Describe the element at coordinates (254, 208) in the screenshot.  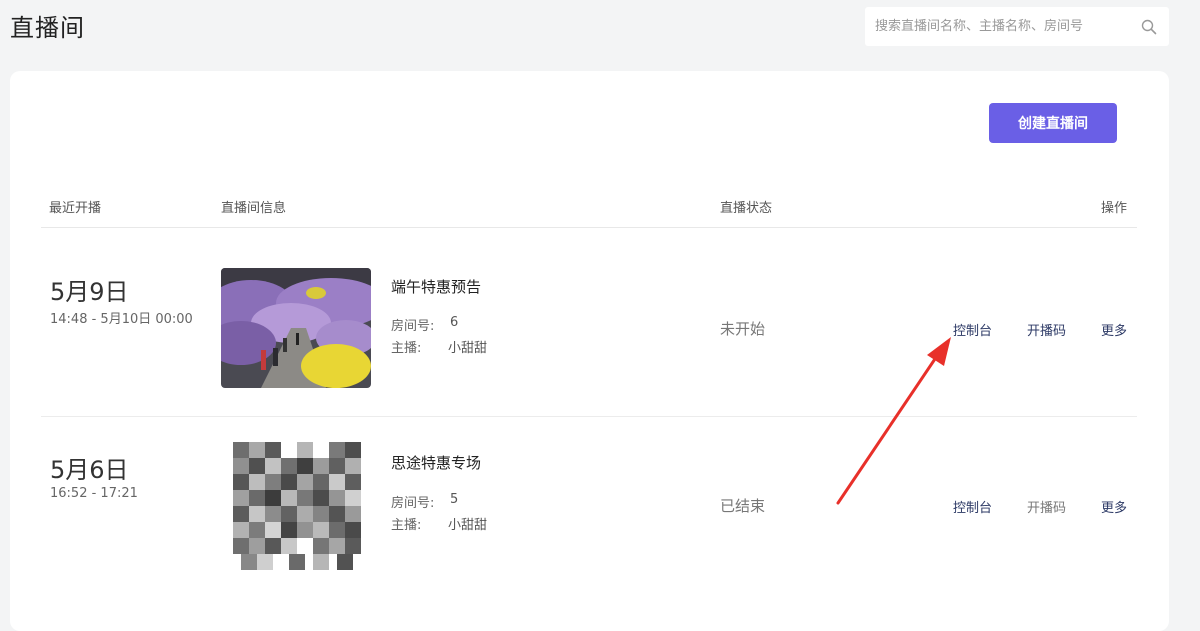
I see `column-header-room-info: 直播间信息` at that location.